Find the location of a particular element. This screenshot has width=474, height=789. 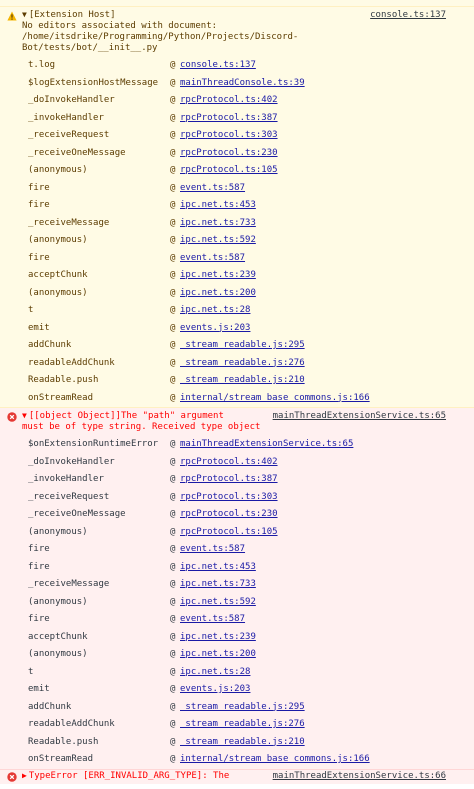

stack-frame-row: readableAddChunk @ _stream_readable.js:276 is located at coordinates (237, 725).